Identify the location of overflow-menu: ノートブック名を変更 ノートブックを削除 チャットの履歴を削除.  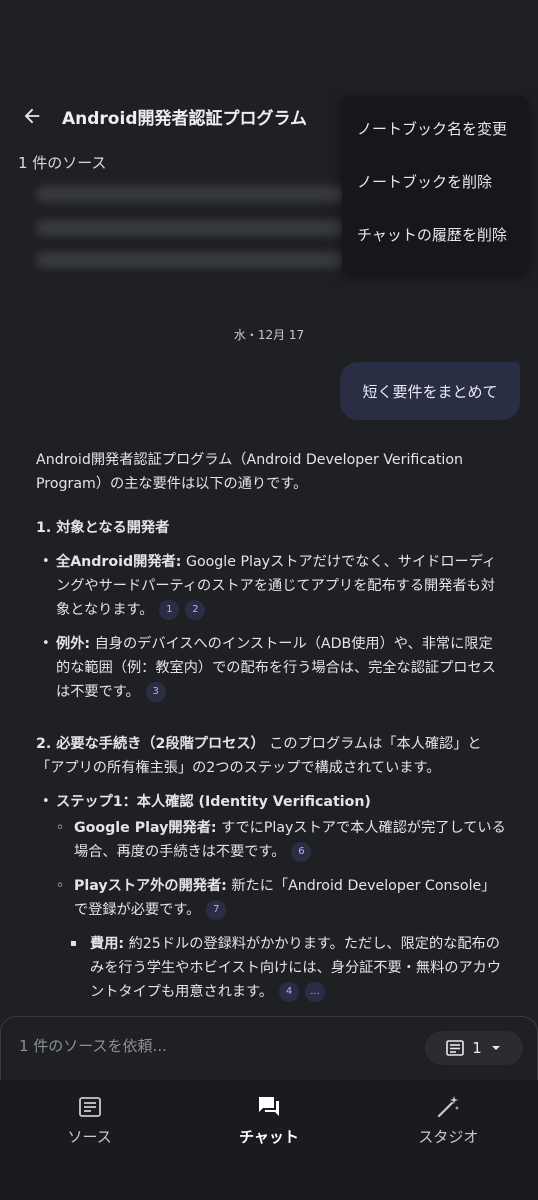
(435, 184).